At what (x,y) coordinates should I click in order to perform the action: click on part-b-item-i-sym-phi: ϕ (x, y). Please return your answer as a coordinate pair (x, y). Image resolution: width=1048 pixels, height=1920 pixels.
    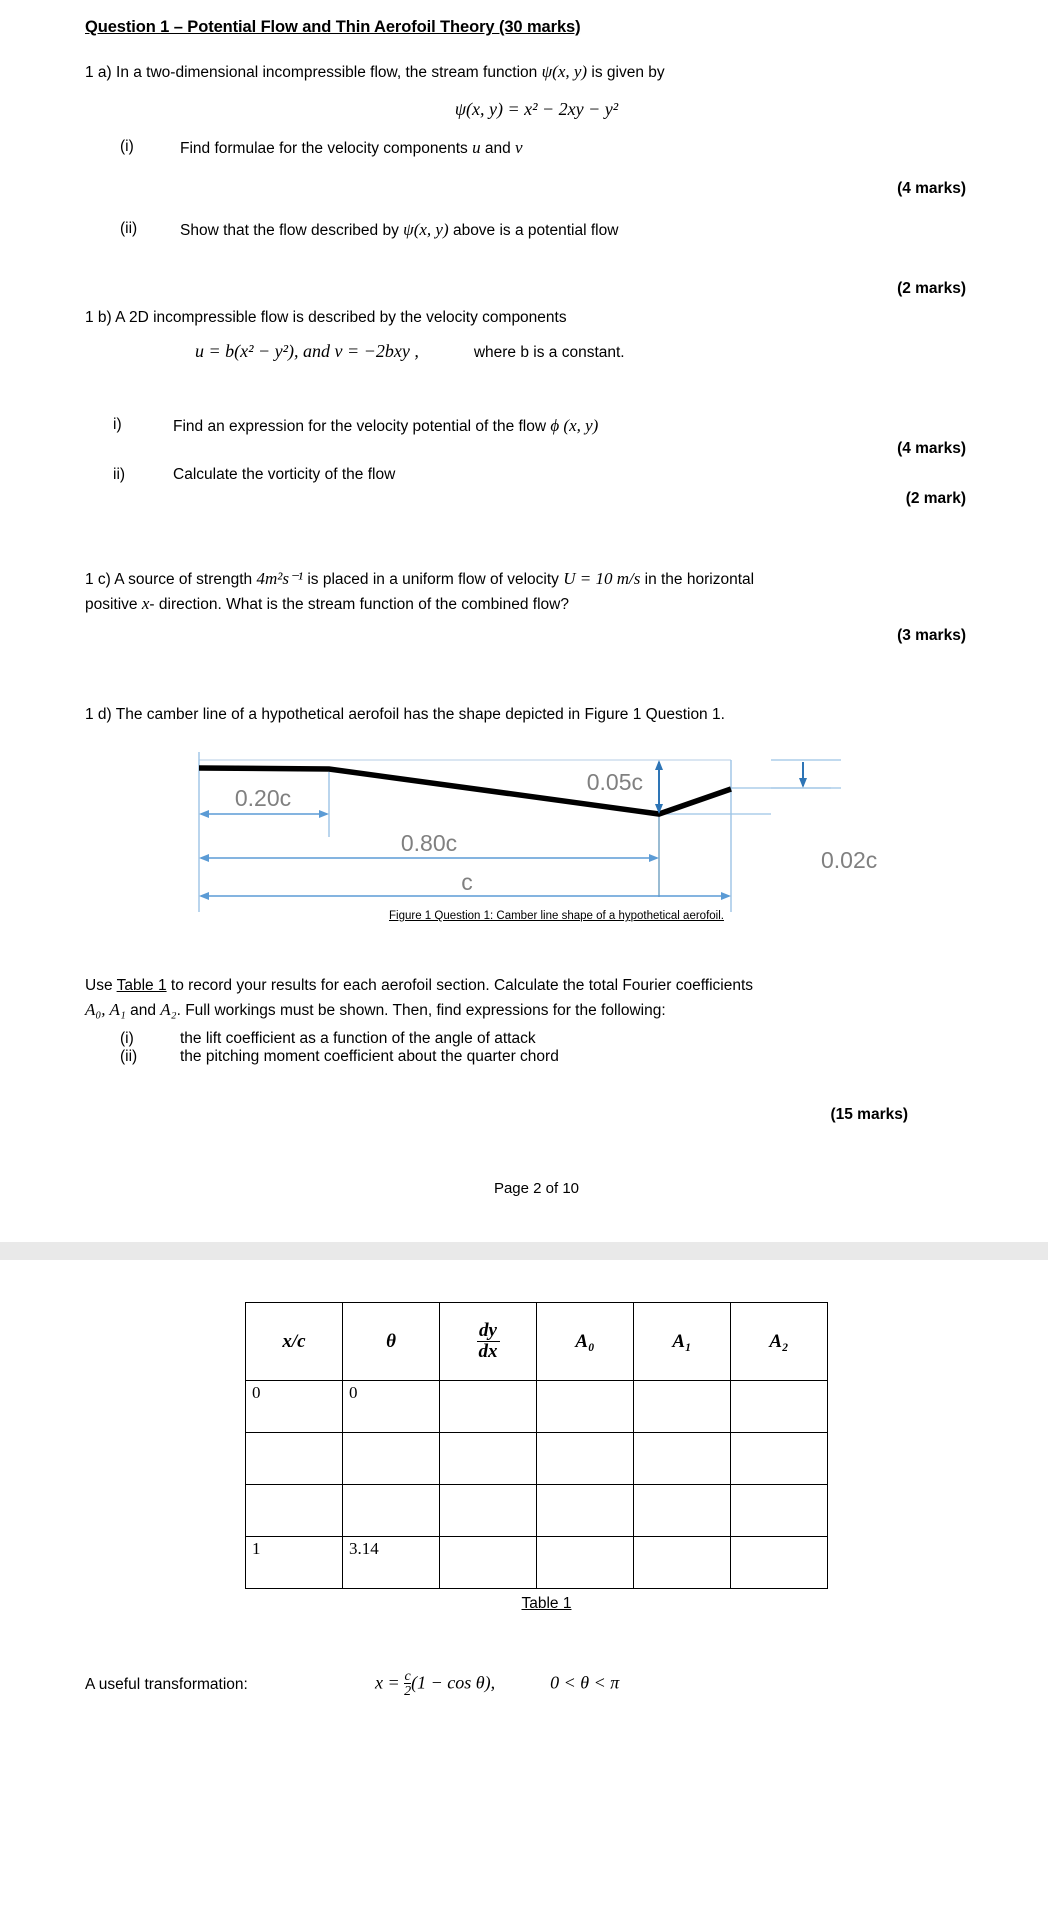
    Looking at the image, I should click on (574, 425).